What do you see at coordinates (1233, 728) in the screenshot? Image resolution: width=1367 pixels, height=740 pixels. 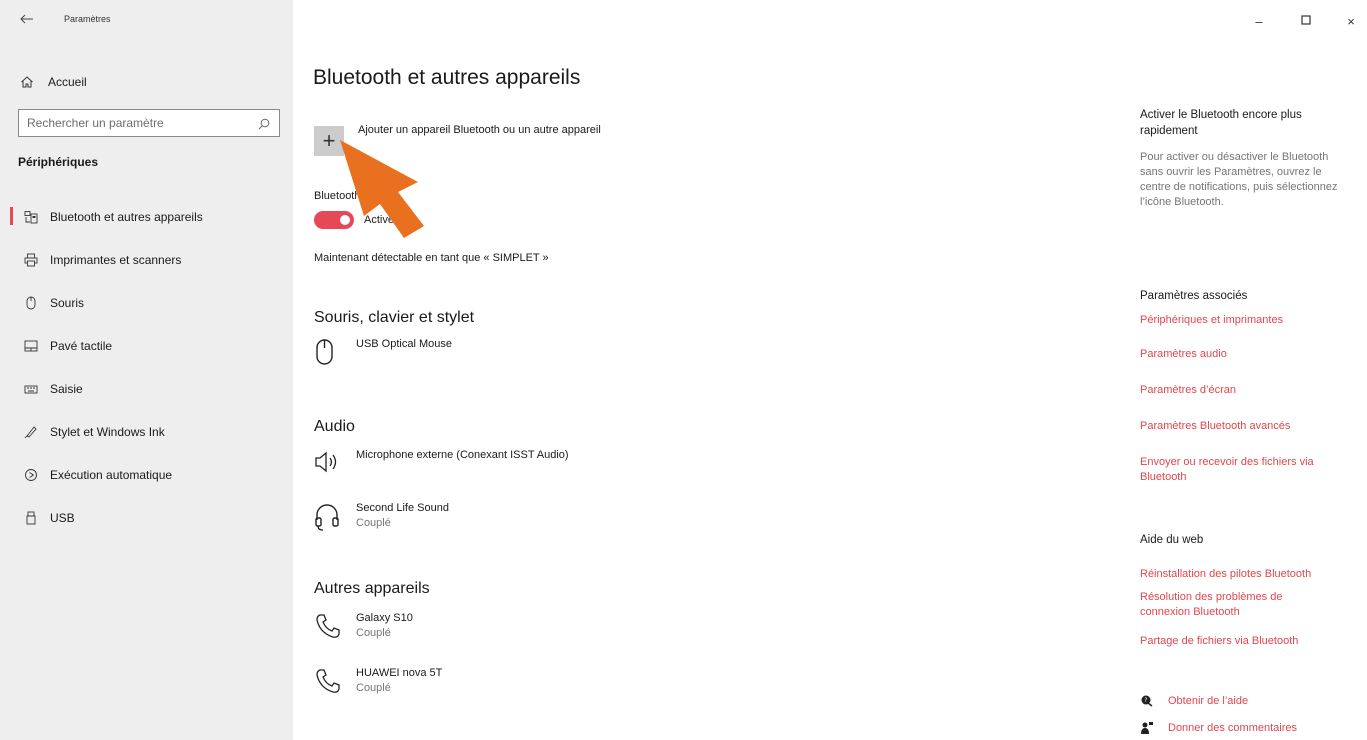 I see `feedback-label: Donner des commentaires` at bounding box center [1233, 728].